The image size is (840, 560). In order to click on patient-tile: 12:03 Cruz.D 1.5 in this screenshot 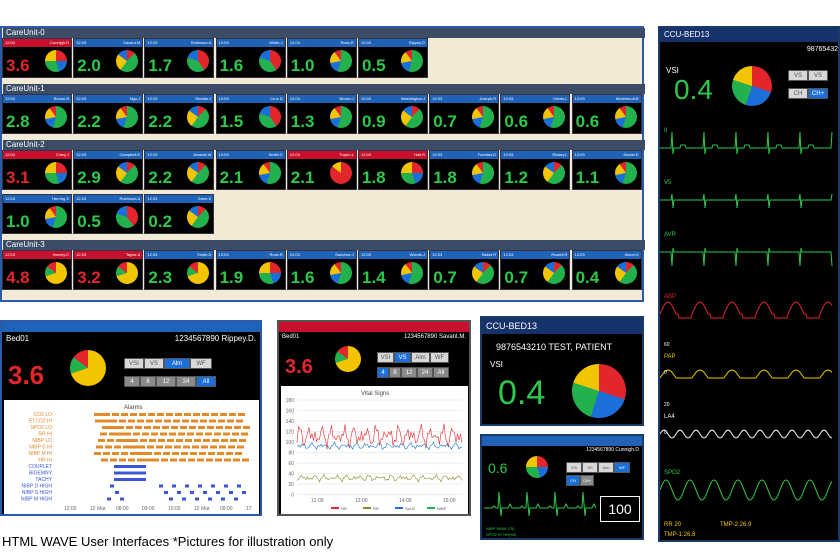, I will do `click(250, 114)`.